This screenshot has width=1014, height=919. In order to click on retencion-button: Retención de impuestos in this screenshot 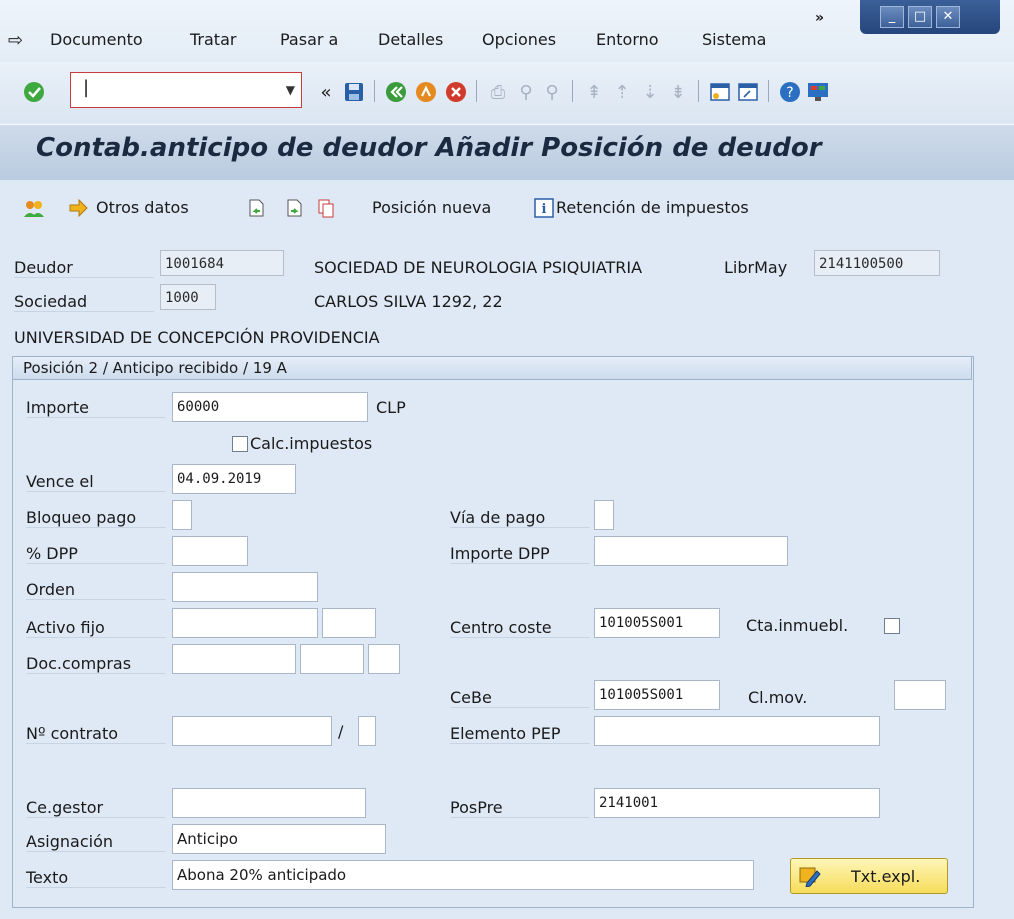, I will do `click(652, 207)`.